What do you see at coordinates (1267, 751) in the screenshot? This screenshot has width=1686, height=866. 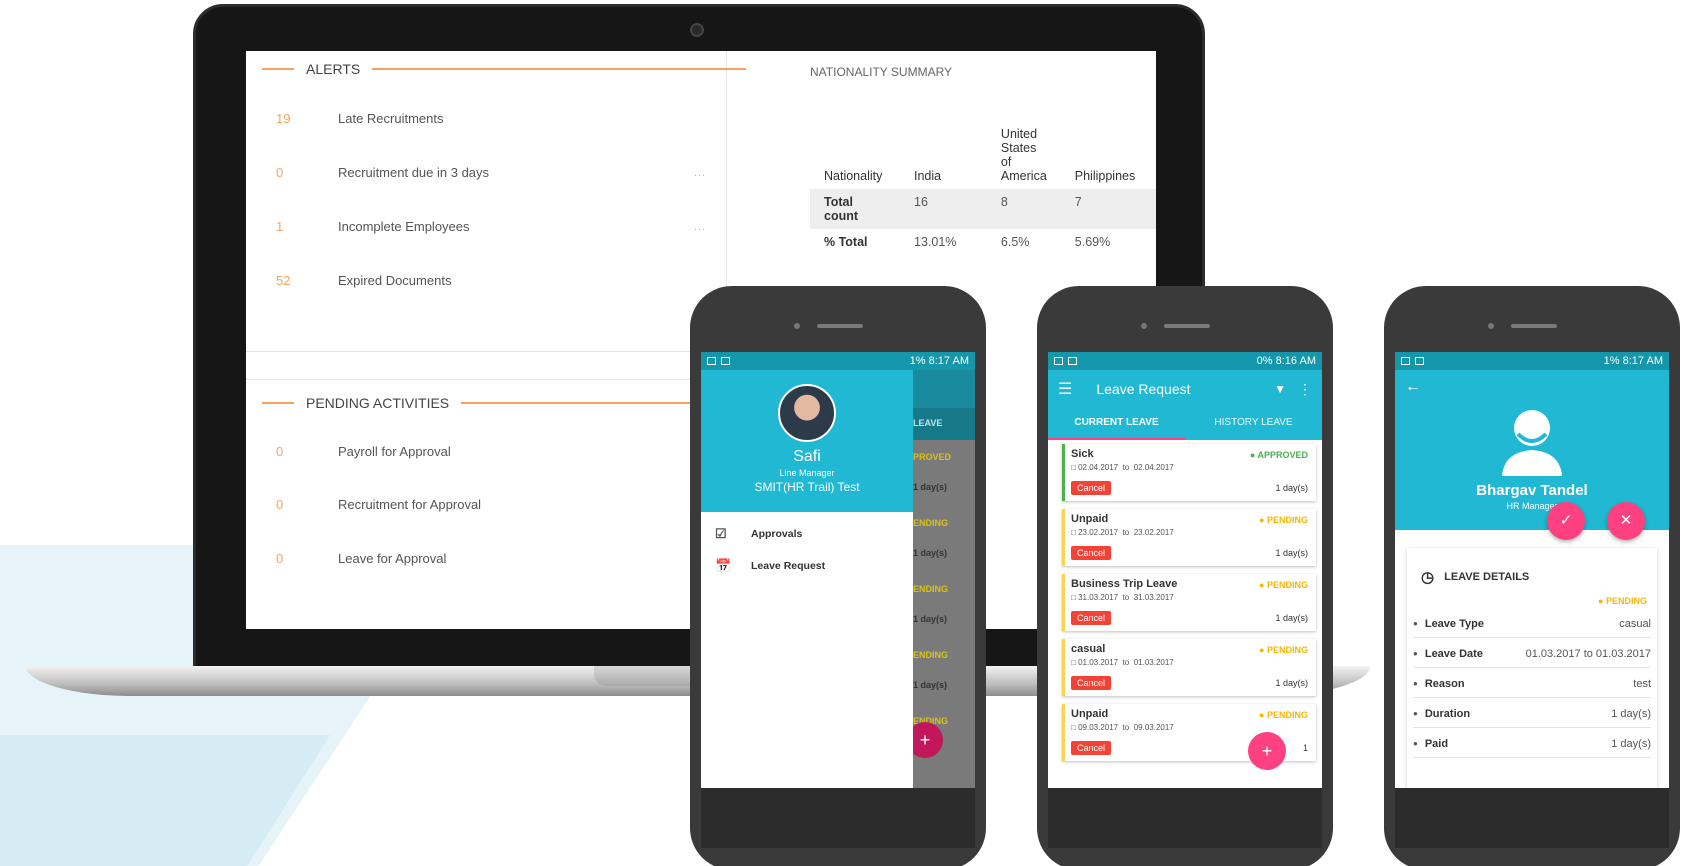 I see `add-leave-button: +` at bounding box center [1267, 751].